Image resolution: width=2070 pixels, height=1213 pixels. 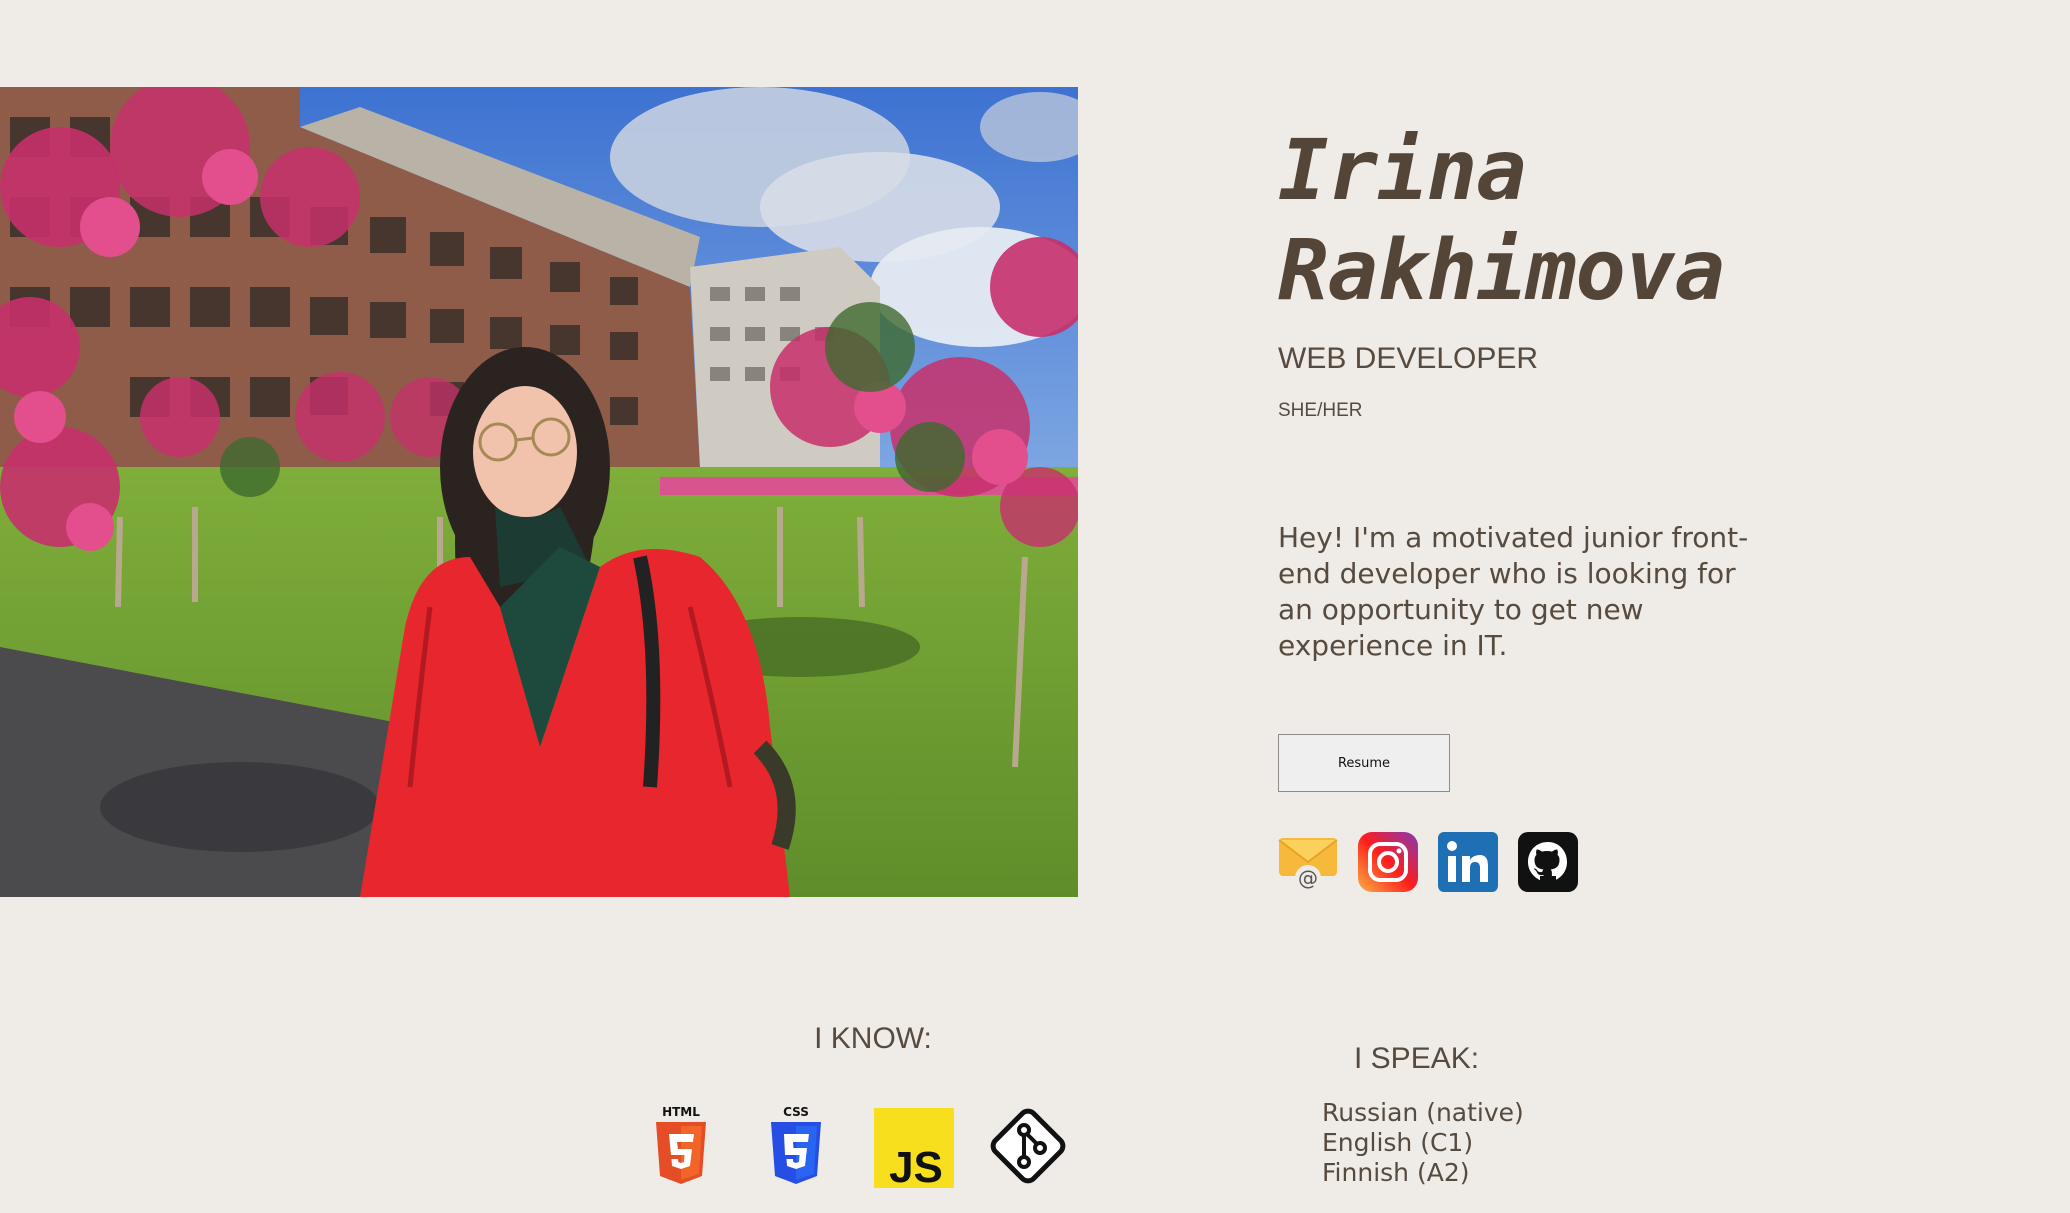 I want to click on instagram-icon, so click(x=1388, y=862).